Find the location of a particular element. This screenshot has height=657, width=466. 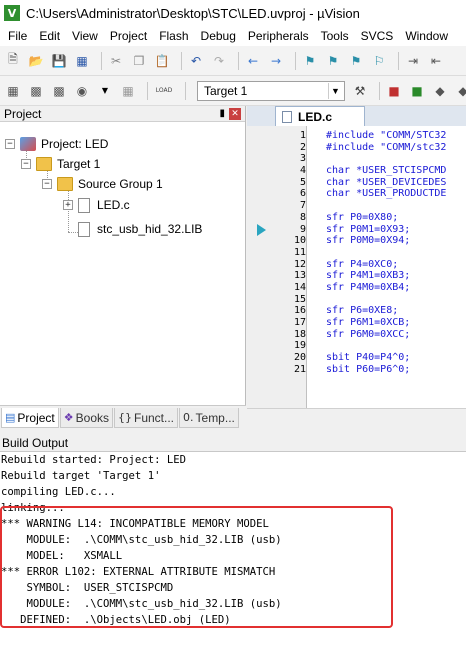

code-line: 5 char *USER_DEVICEDES is located at coordinates (356, 183).